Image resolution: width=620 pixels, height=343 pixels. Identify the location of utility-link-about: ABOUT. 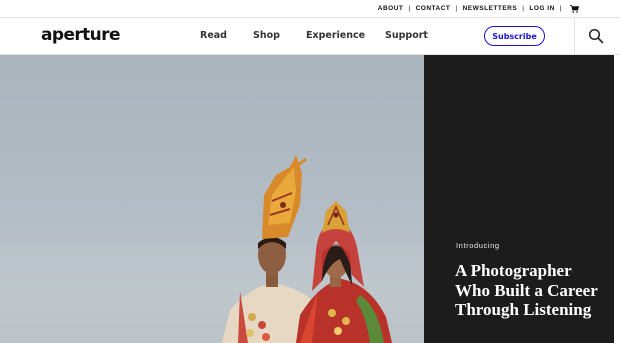
(391, 8).